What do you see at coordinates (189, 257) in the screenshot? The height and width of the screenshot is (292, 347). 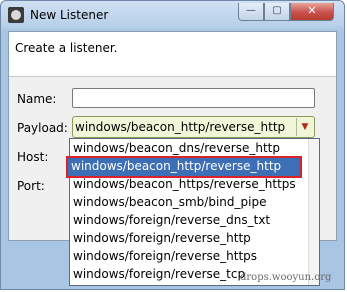 I see `payload-option: windows/foreign/reverse_https` at bounding box center [189, 257].